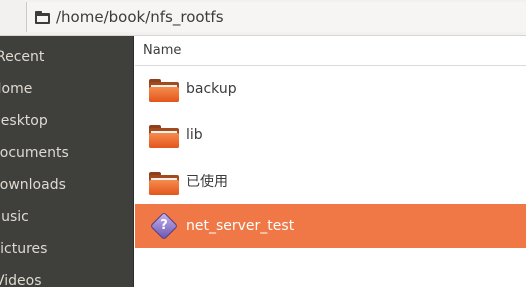 The image size is (526, 297). I want to click on sidebar-item-documents: Documents, so click(67, 153).